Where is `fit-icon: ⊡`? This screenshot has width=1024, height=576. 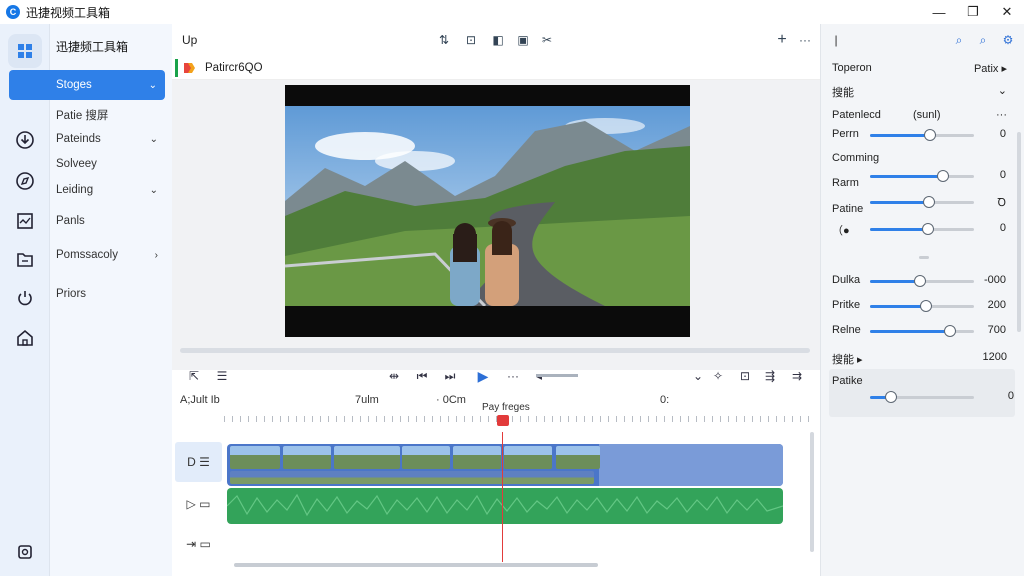 fit-icon: ⊡ is located at coordinates (745, 376).